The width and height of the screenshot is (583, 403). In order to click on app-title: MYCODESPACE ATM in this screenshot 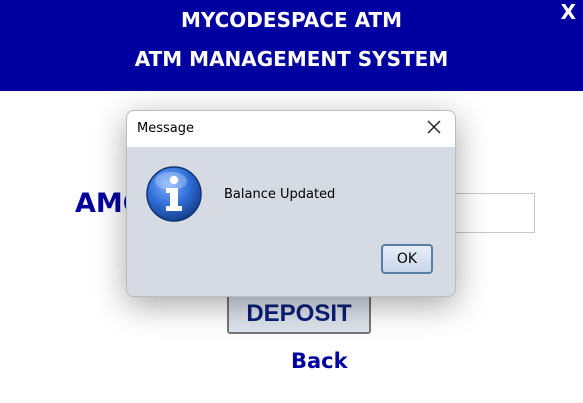, I will do `click(291, 20)`.